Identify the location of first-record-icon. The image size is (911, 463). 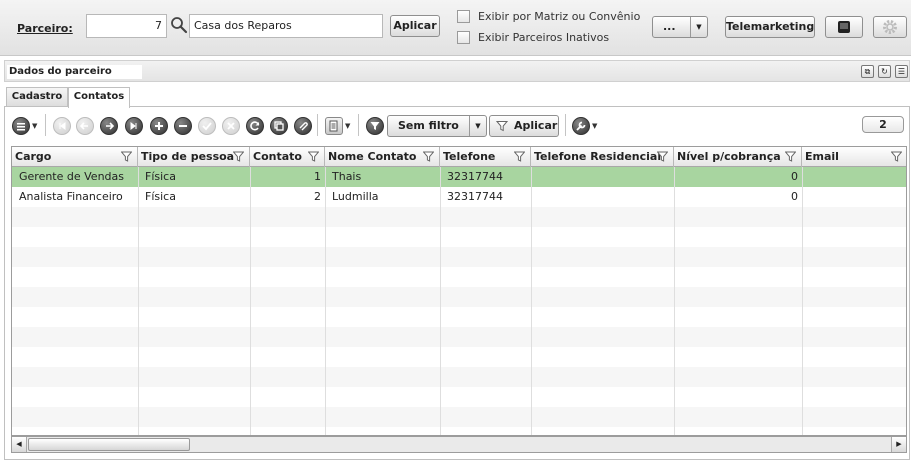
(62, 126).